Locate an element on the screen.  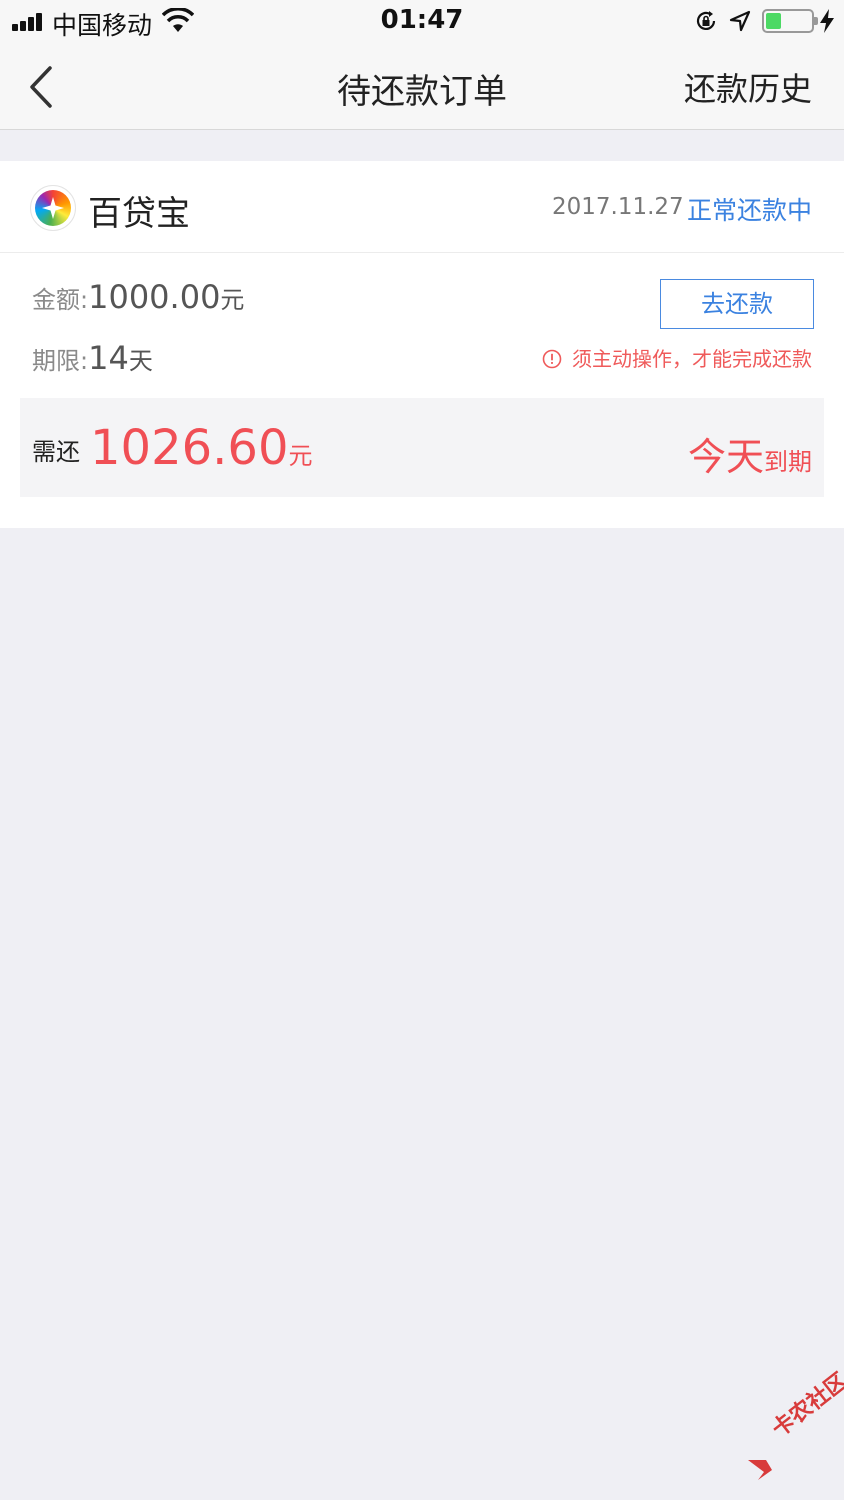
rotation-lock-icon is located at coordinates (706, 20).